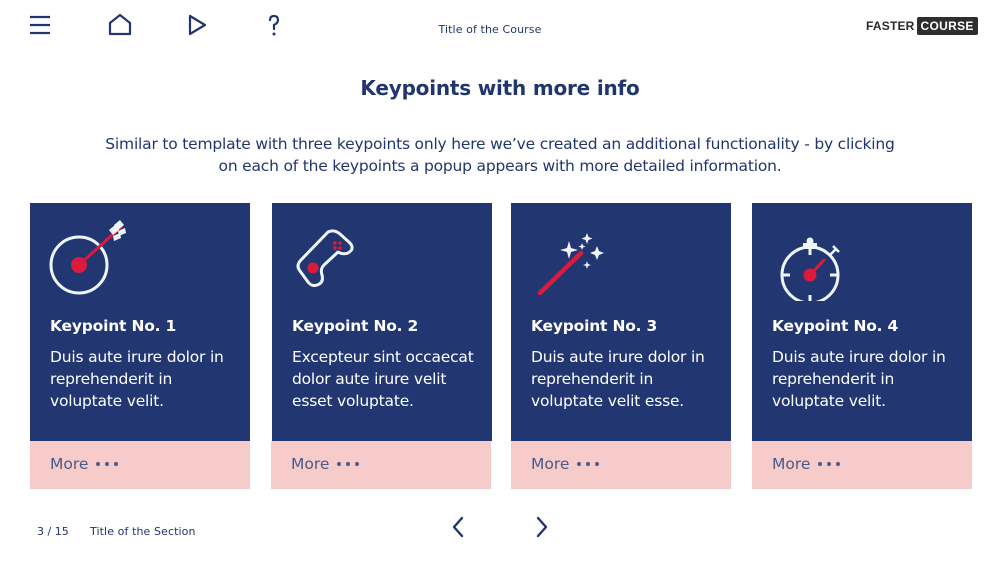 Image resolution: width=1000 pixels, height=562 pixels. I want to click on gamepad-icon, so click(330, 259).